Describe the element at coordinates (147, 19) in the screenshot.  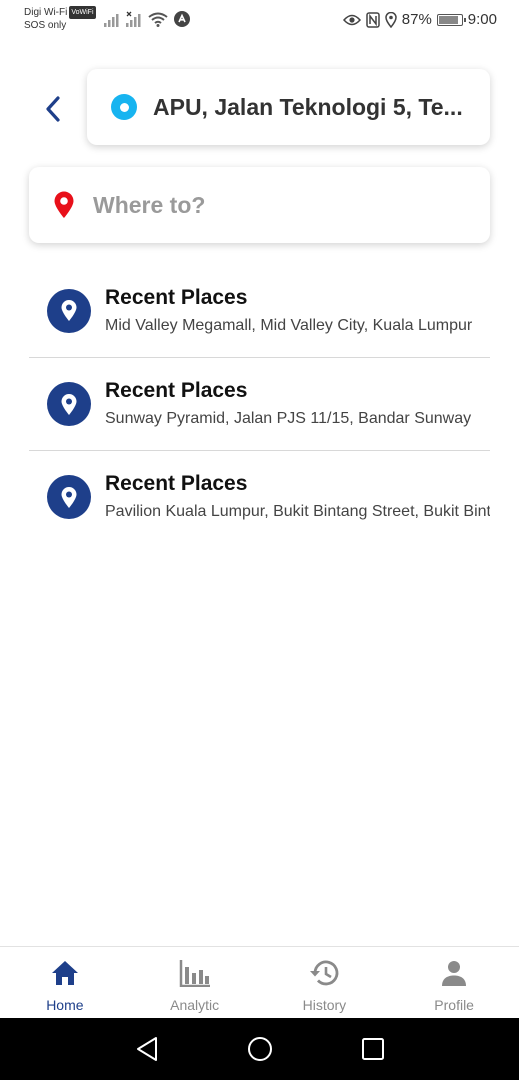
I see `signal-icons` at that location.